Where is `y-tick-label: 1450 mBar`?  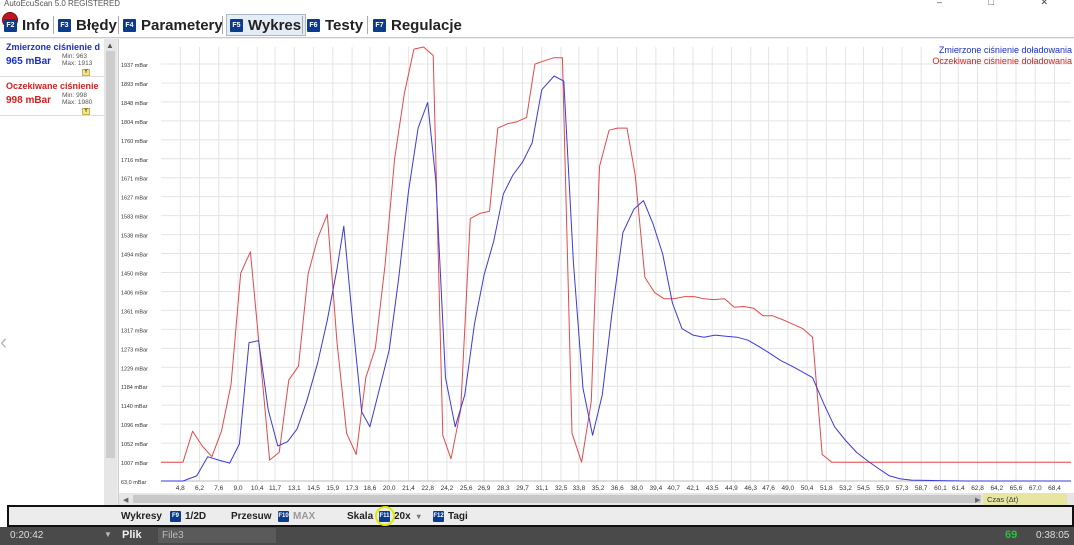 y-tick-label: 1450 mBar is located at coordinates (134, 275).